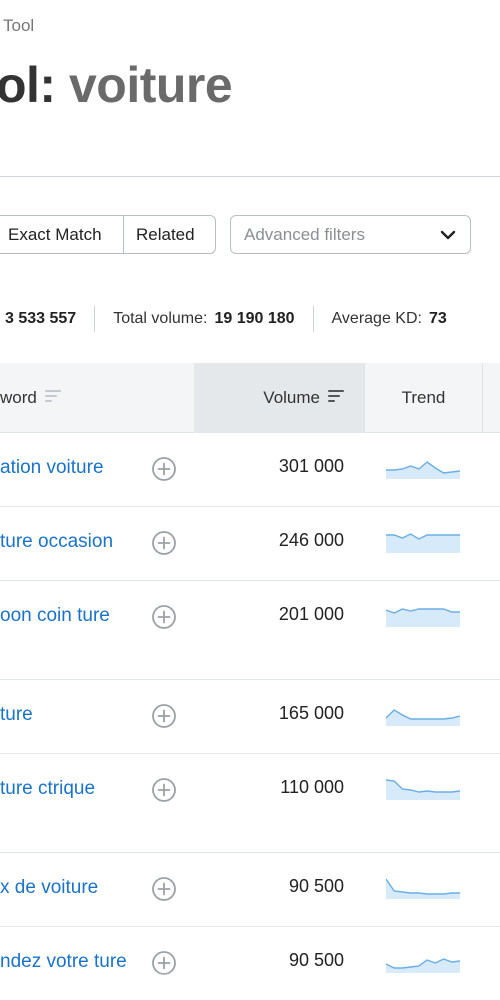 The width and height of the screenshot is (500, 1000). I want to click on advanced-filters-label: Advanced filters, so click(304, 234).